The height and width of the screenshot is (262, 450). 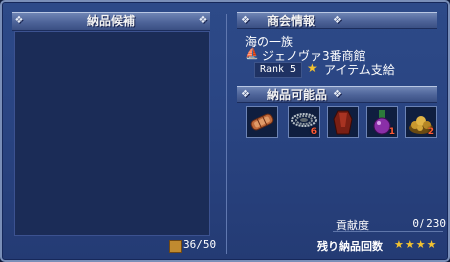 I want to click on item-slot-gold-ore-pile: 2, so click(x=421, y=122).